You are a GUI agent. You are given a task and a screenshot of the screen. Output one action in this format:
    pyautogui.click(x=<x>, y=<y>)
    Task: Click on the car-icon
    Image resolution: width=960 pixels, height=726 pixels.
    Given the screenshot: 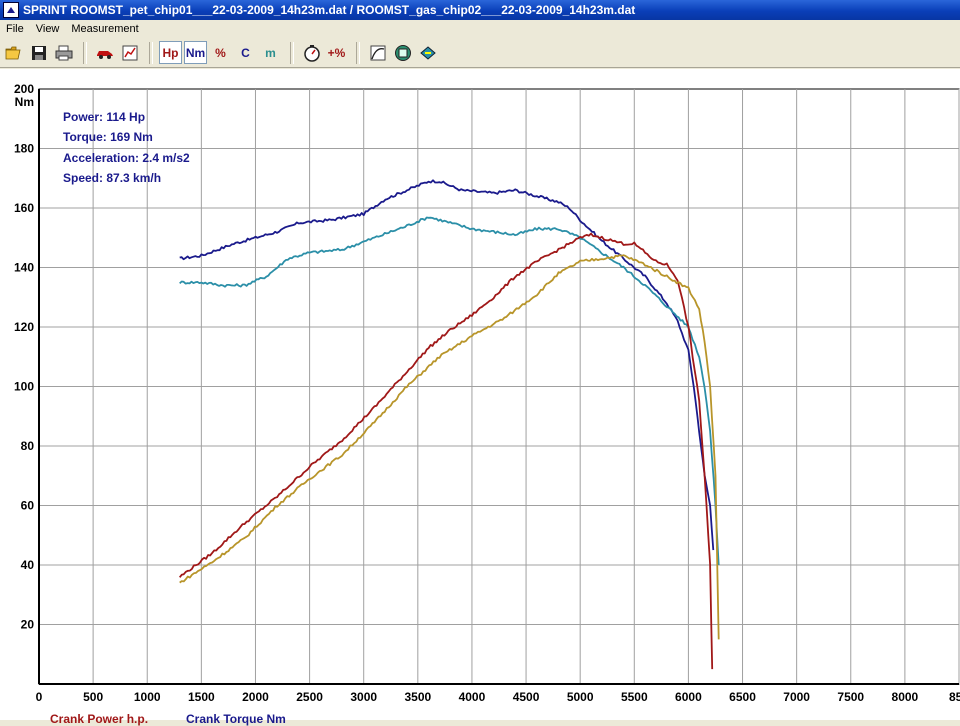 What is the action you would take?
    pyautogui.click(x=104, y=54)
    